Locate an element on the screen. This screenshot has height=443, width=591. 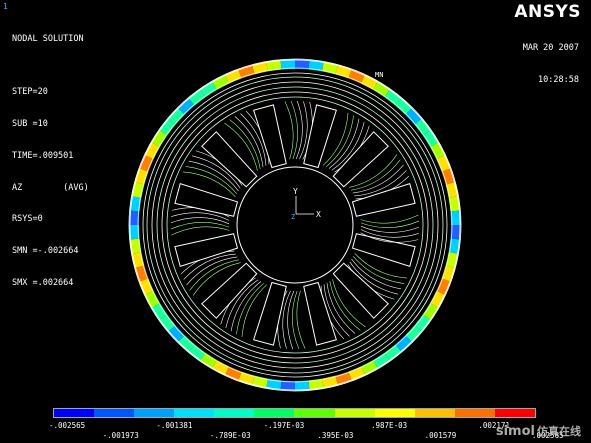
legend-tick-label: -.001973 is located at coordinates (120, 435).